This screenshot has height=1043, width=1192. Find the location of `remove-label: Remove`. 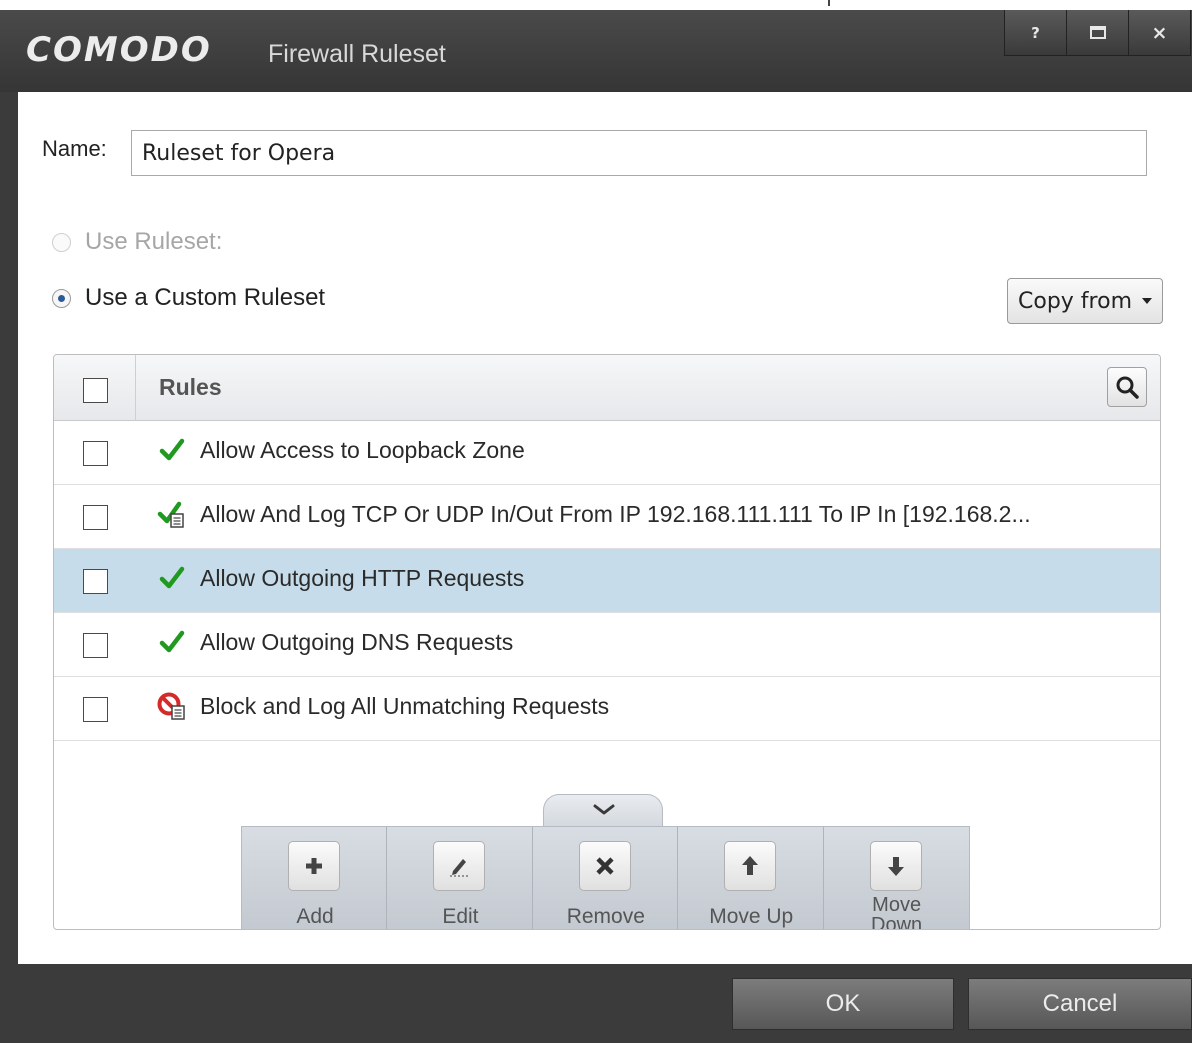

remove-label: Remove is located at coordinates (605, 916).